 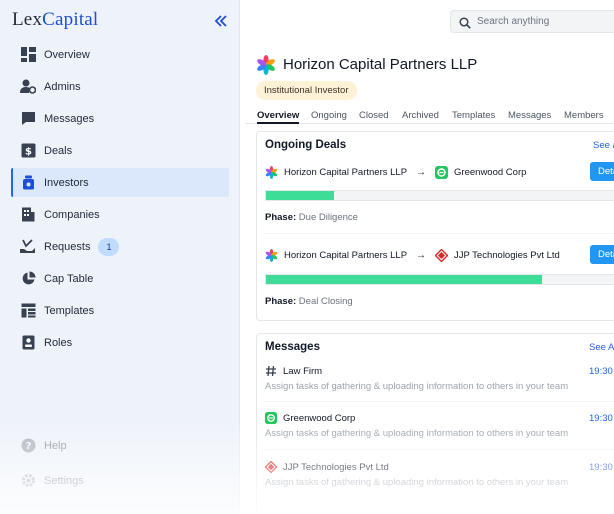 What do you see at coordinates (601, 347) in the screenshot?
I see `see-all-messages-link: See All` at bounding box center [601, 347].